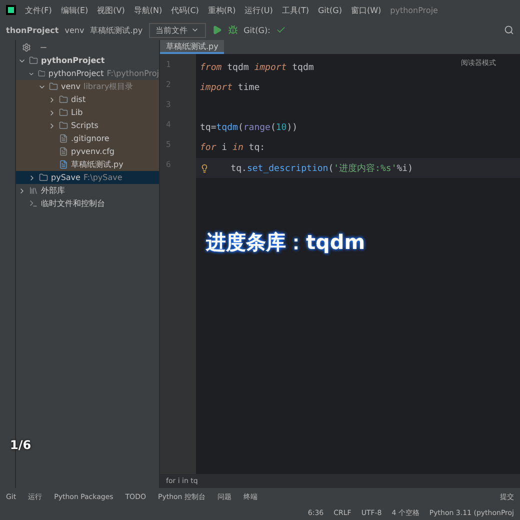 The height and width of the screenshot is (520, 520). What do you see at coordinates (21, 445) in the screenshot?
I see `page-counter: 1/6` at bounding box center [21, 445].